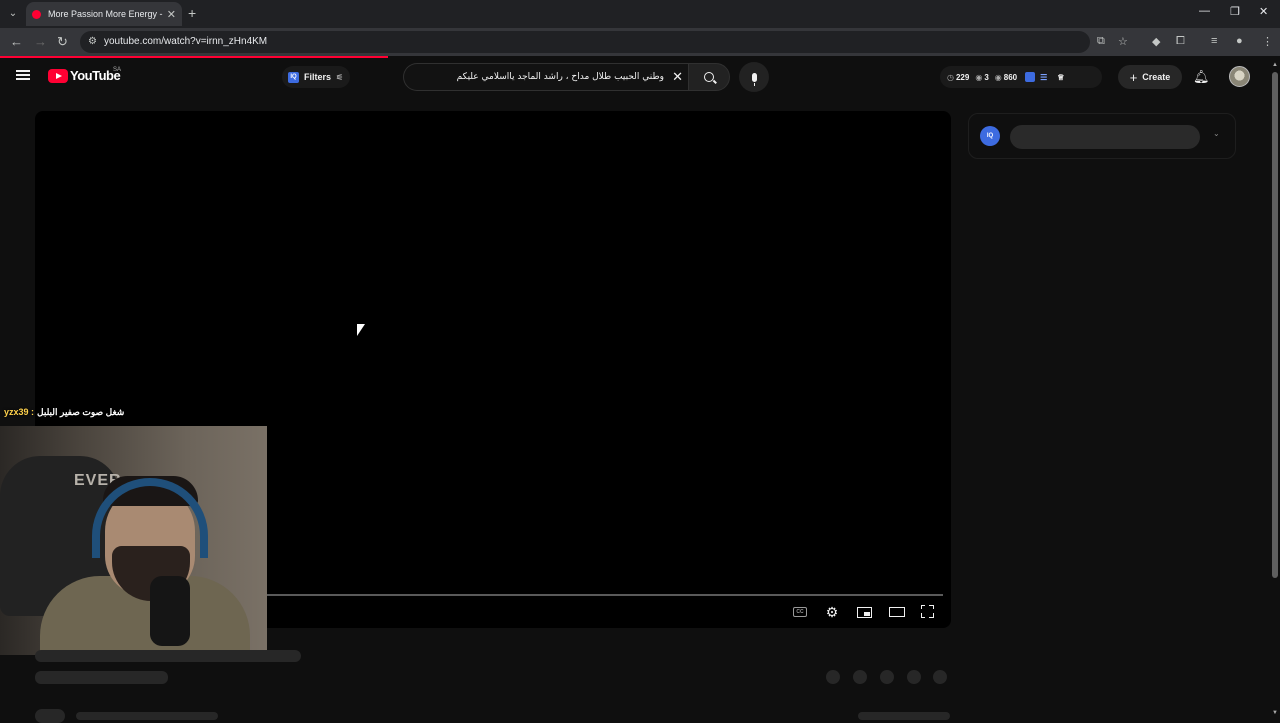  I want to click on filters-label: Filters, so click(318, 77).